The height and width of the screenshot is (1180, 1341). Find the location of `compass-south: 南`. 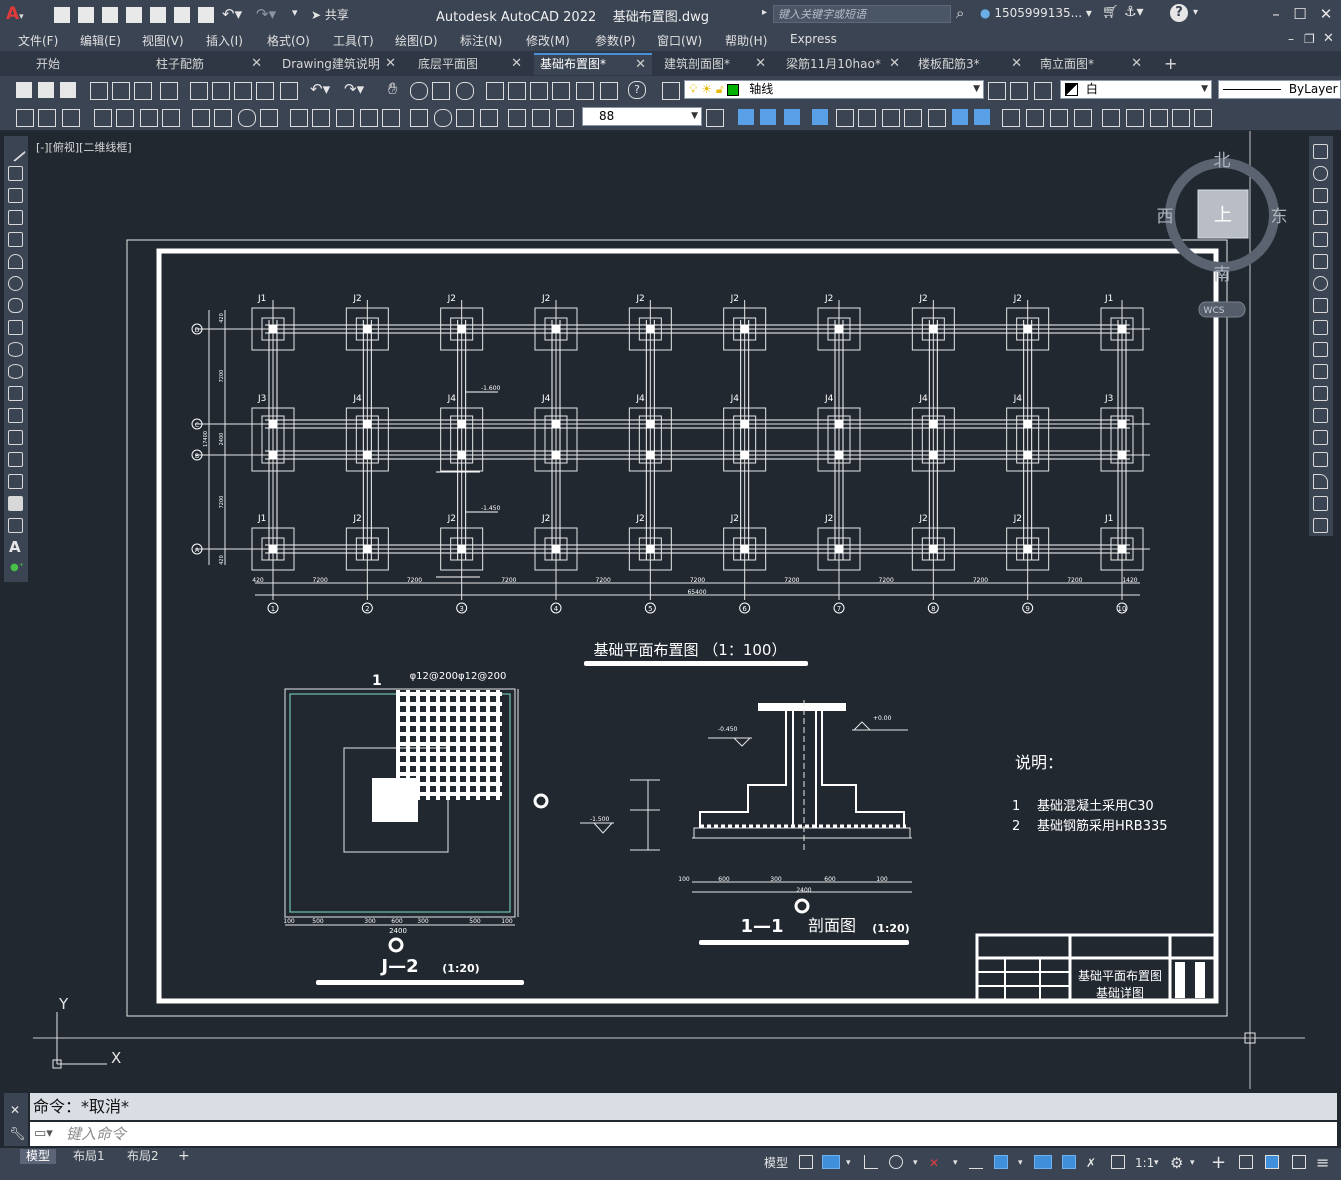

compass-south: 南 is located at coordinates (1222, 275).